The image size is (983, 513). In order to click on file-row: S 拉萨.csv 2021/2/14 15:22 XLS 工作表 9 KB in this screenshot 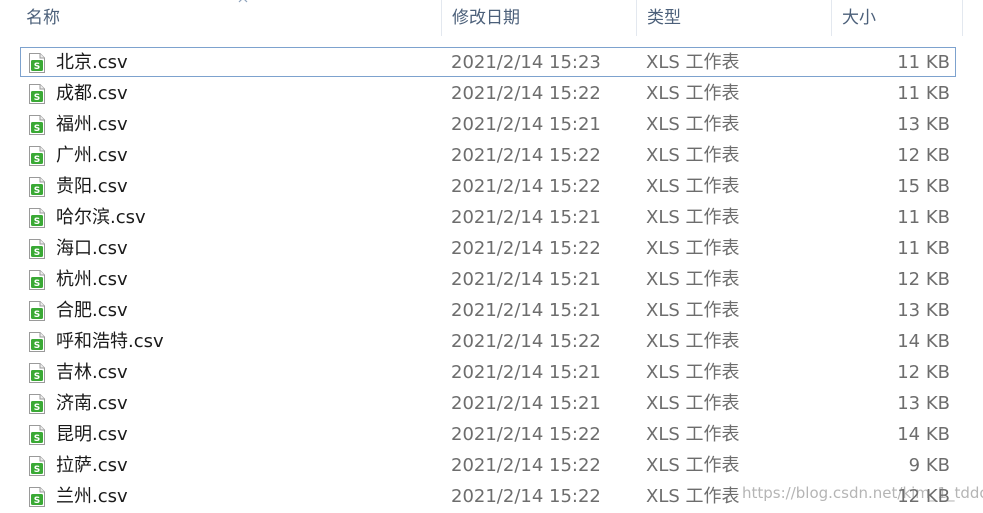, I will do `click(491, 465)`.